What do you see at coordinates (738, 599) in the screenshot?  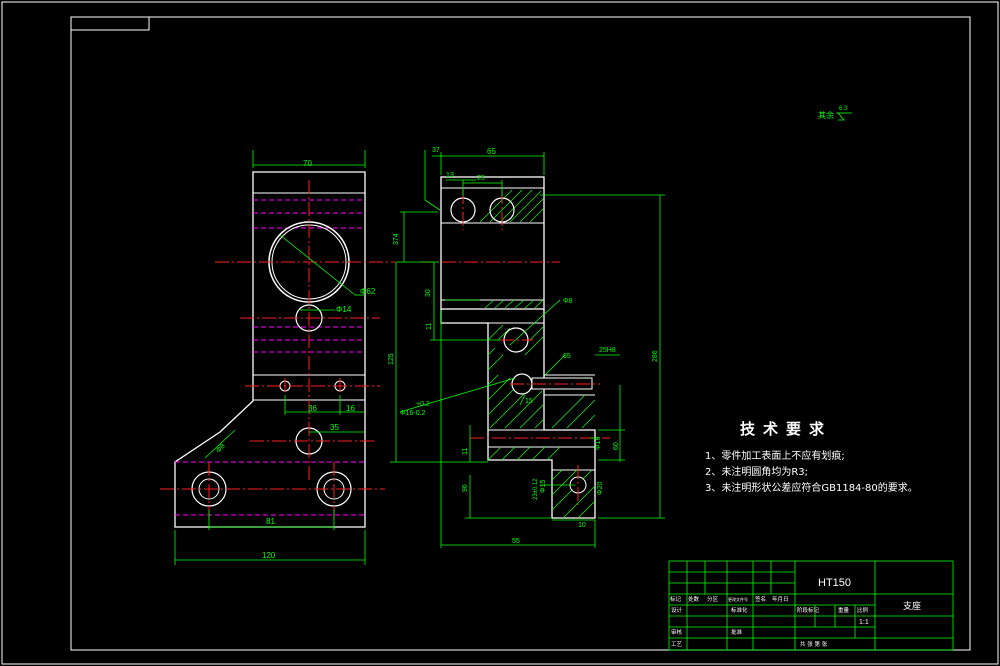 I see `tb-change-doc: 更改文件号` at bounding box center [738, 599].